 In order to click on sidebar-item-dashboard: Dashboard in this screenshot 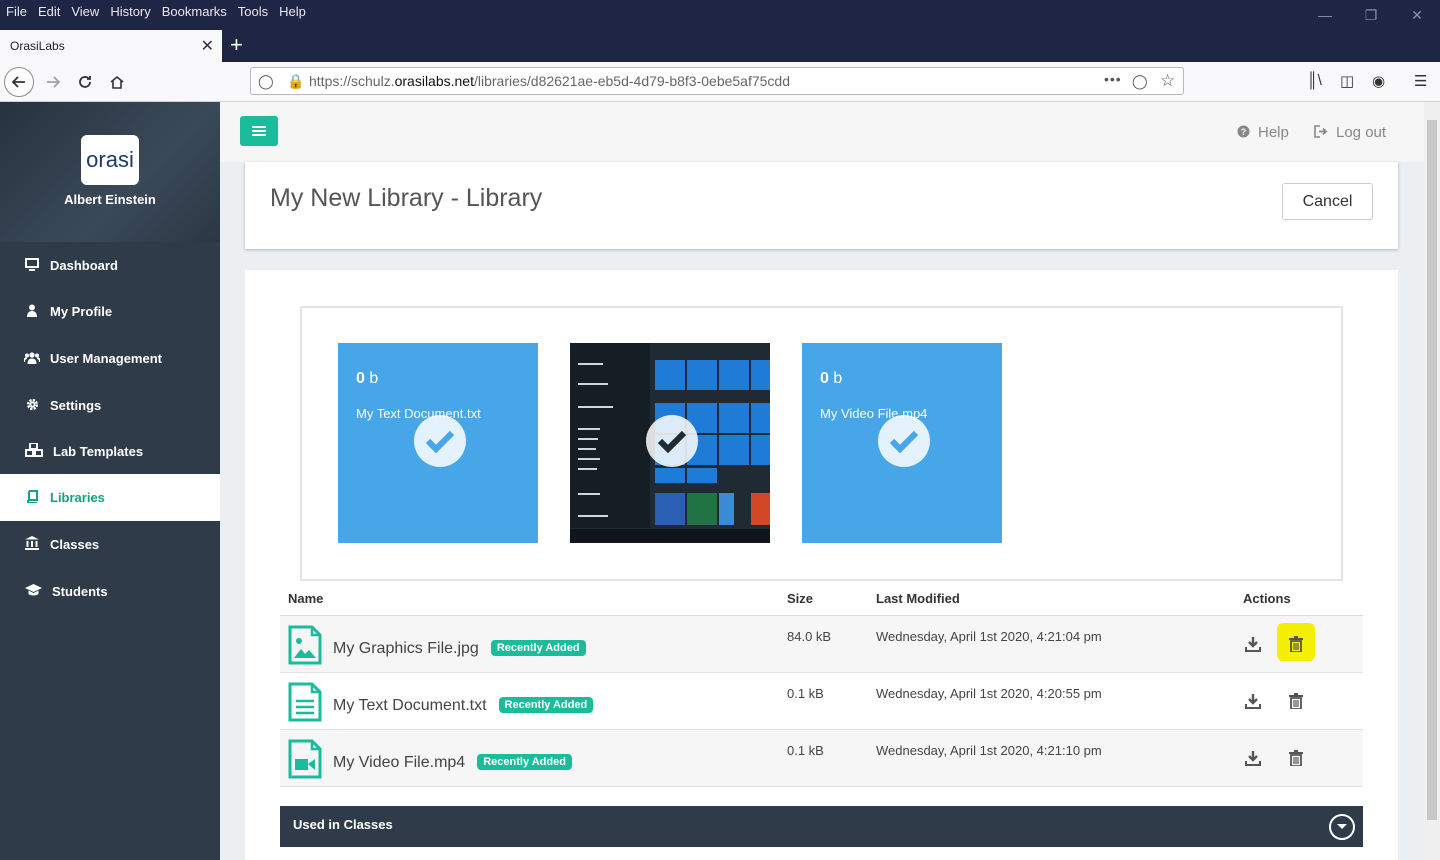, I will do `click(110, 265)`.